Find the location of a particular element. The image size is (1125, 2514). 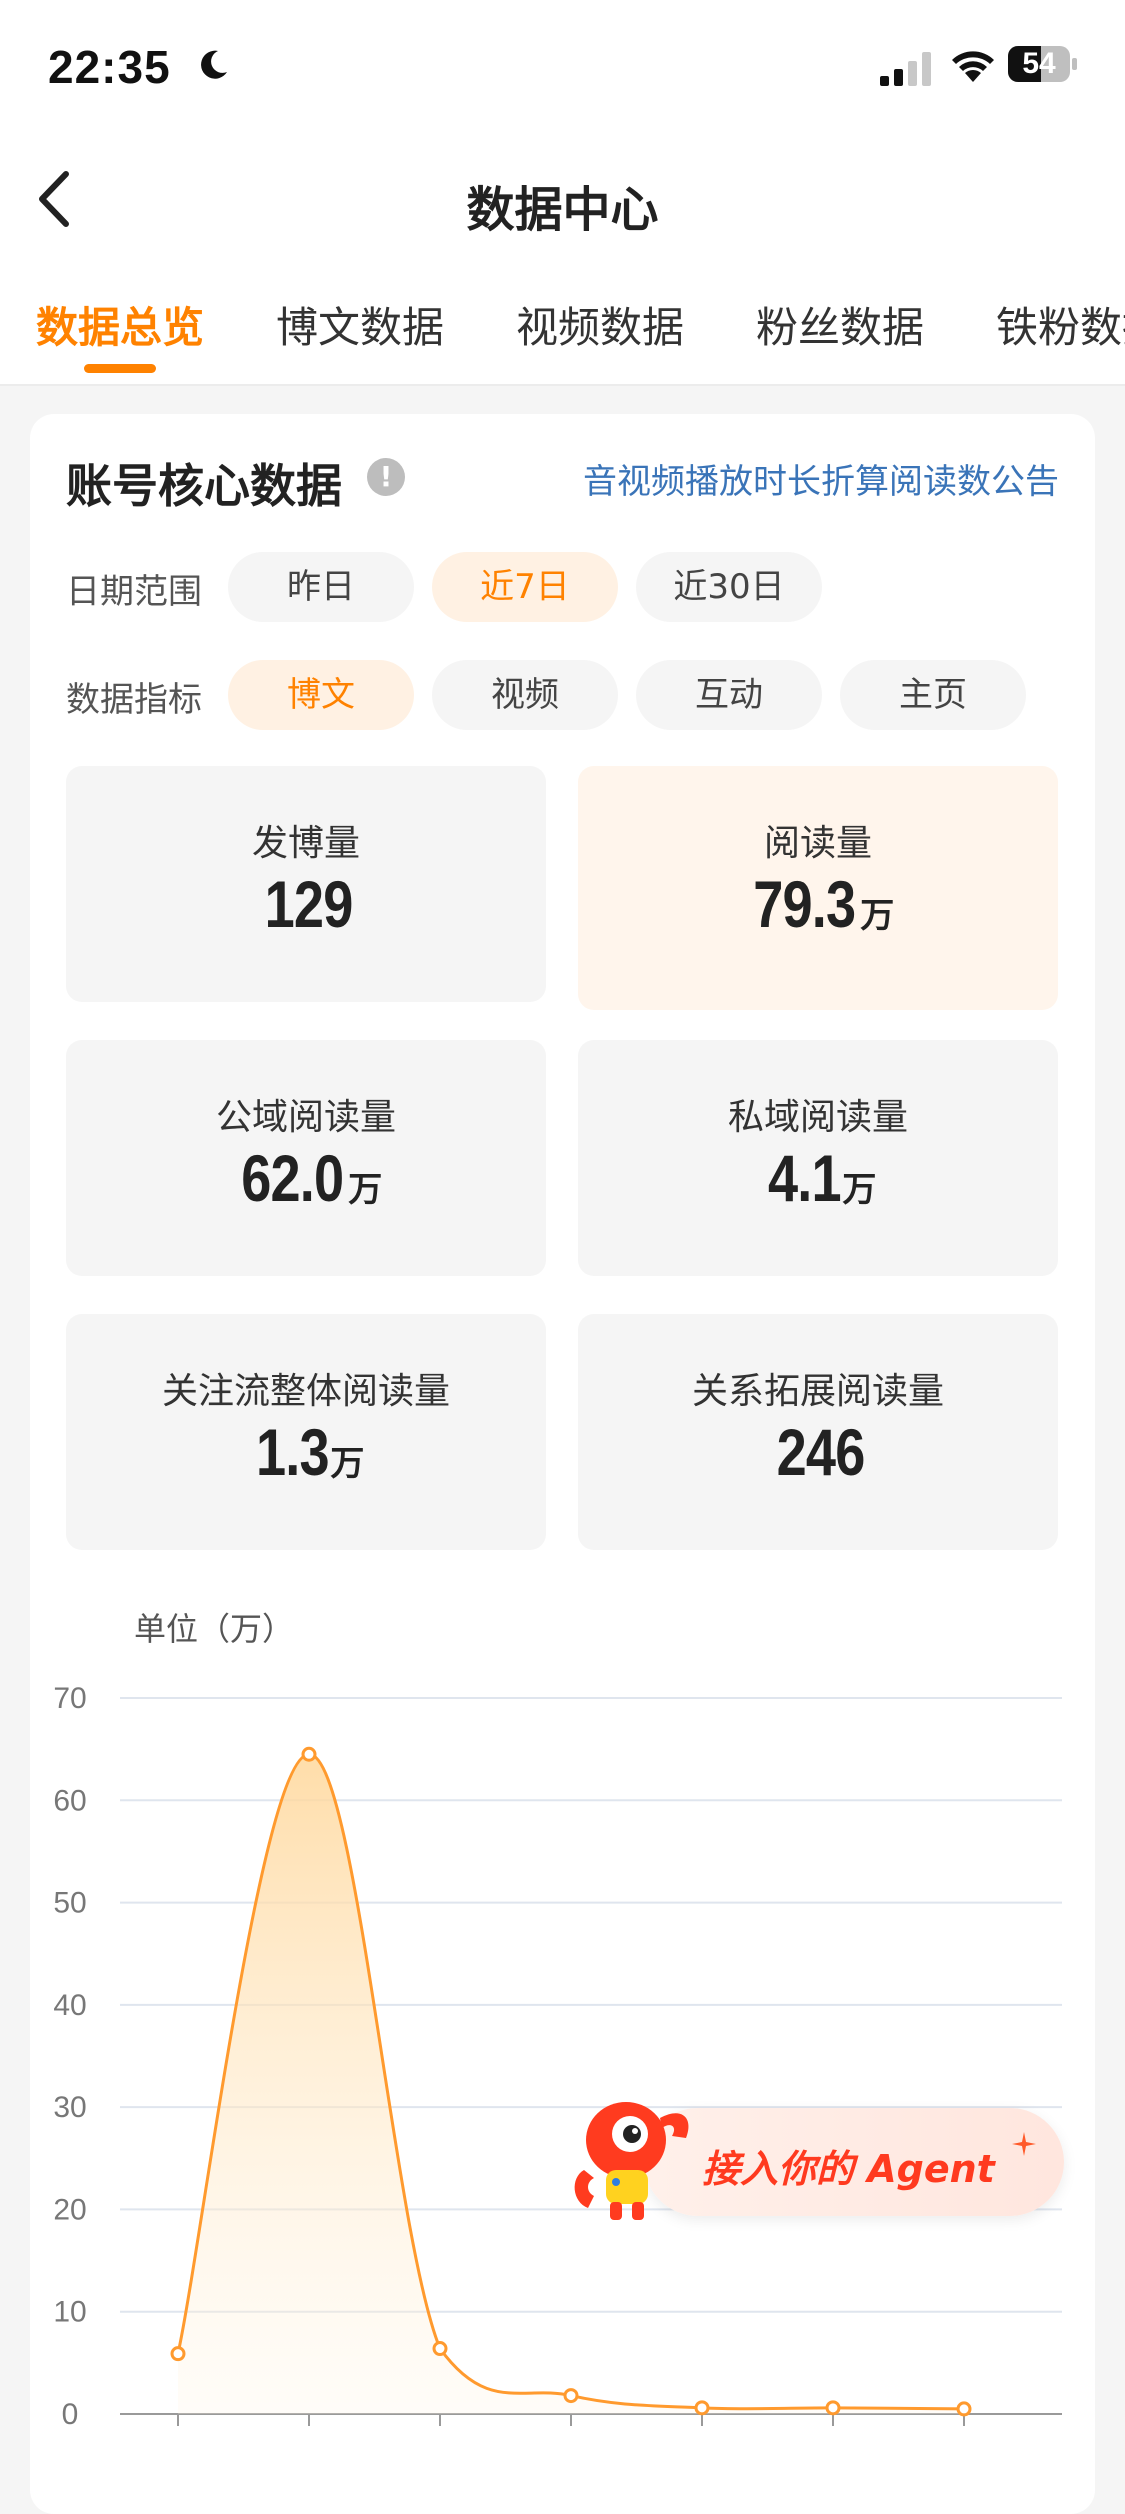

metric-card-public-reads: 公域阅读量 62.0 万 is located at coordinates (306, 1158).